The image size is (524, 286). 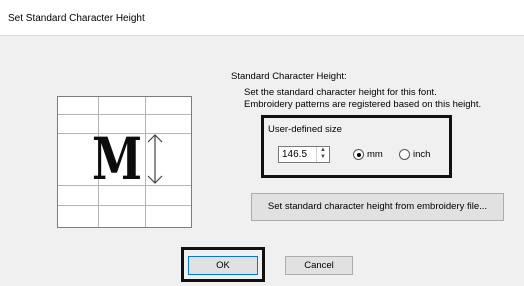 What do you see at coordinates (358, 154) in the screenshot?
I see `unit-mm-radio` at bounding box center [358, 154].